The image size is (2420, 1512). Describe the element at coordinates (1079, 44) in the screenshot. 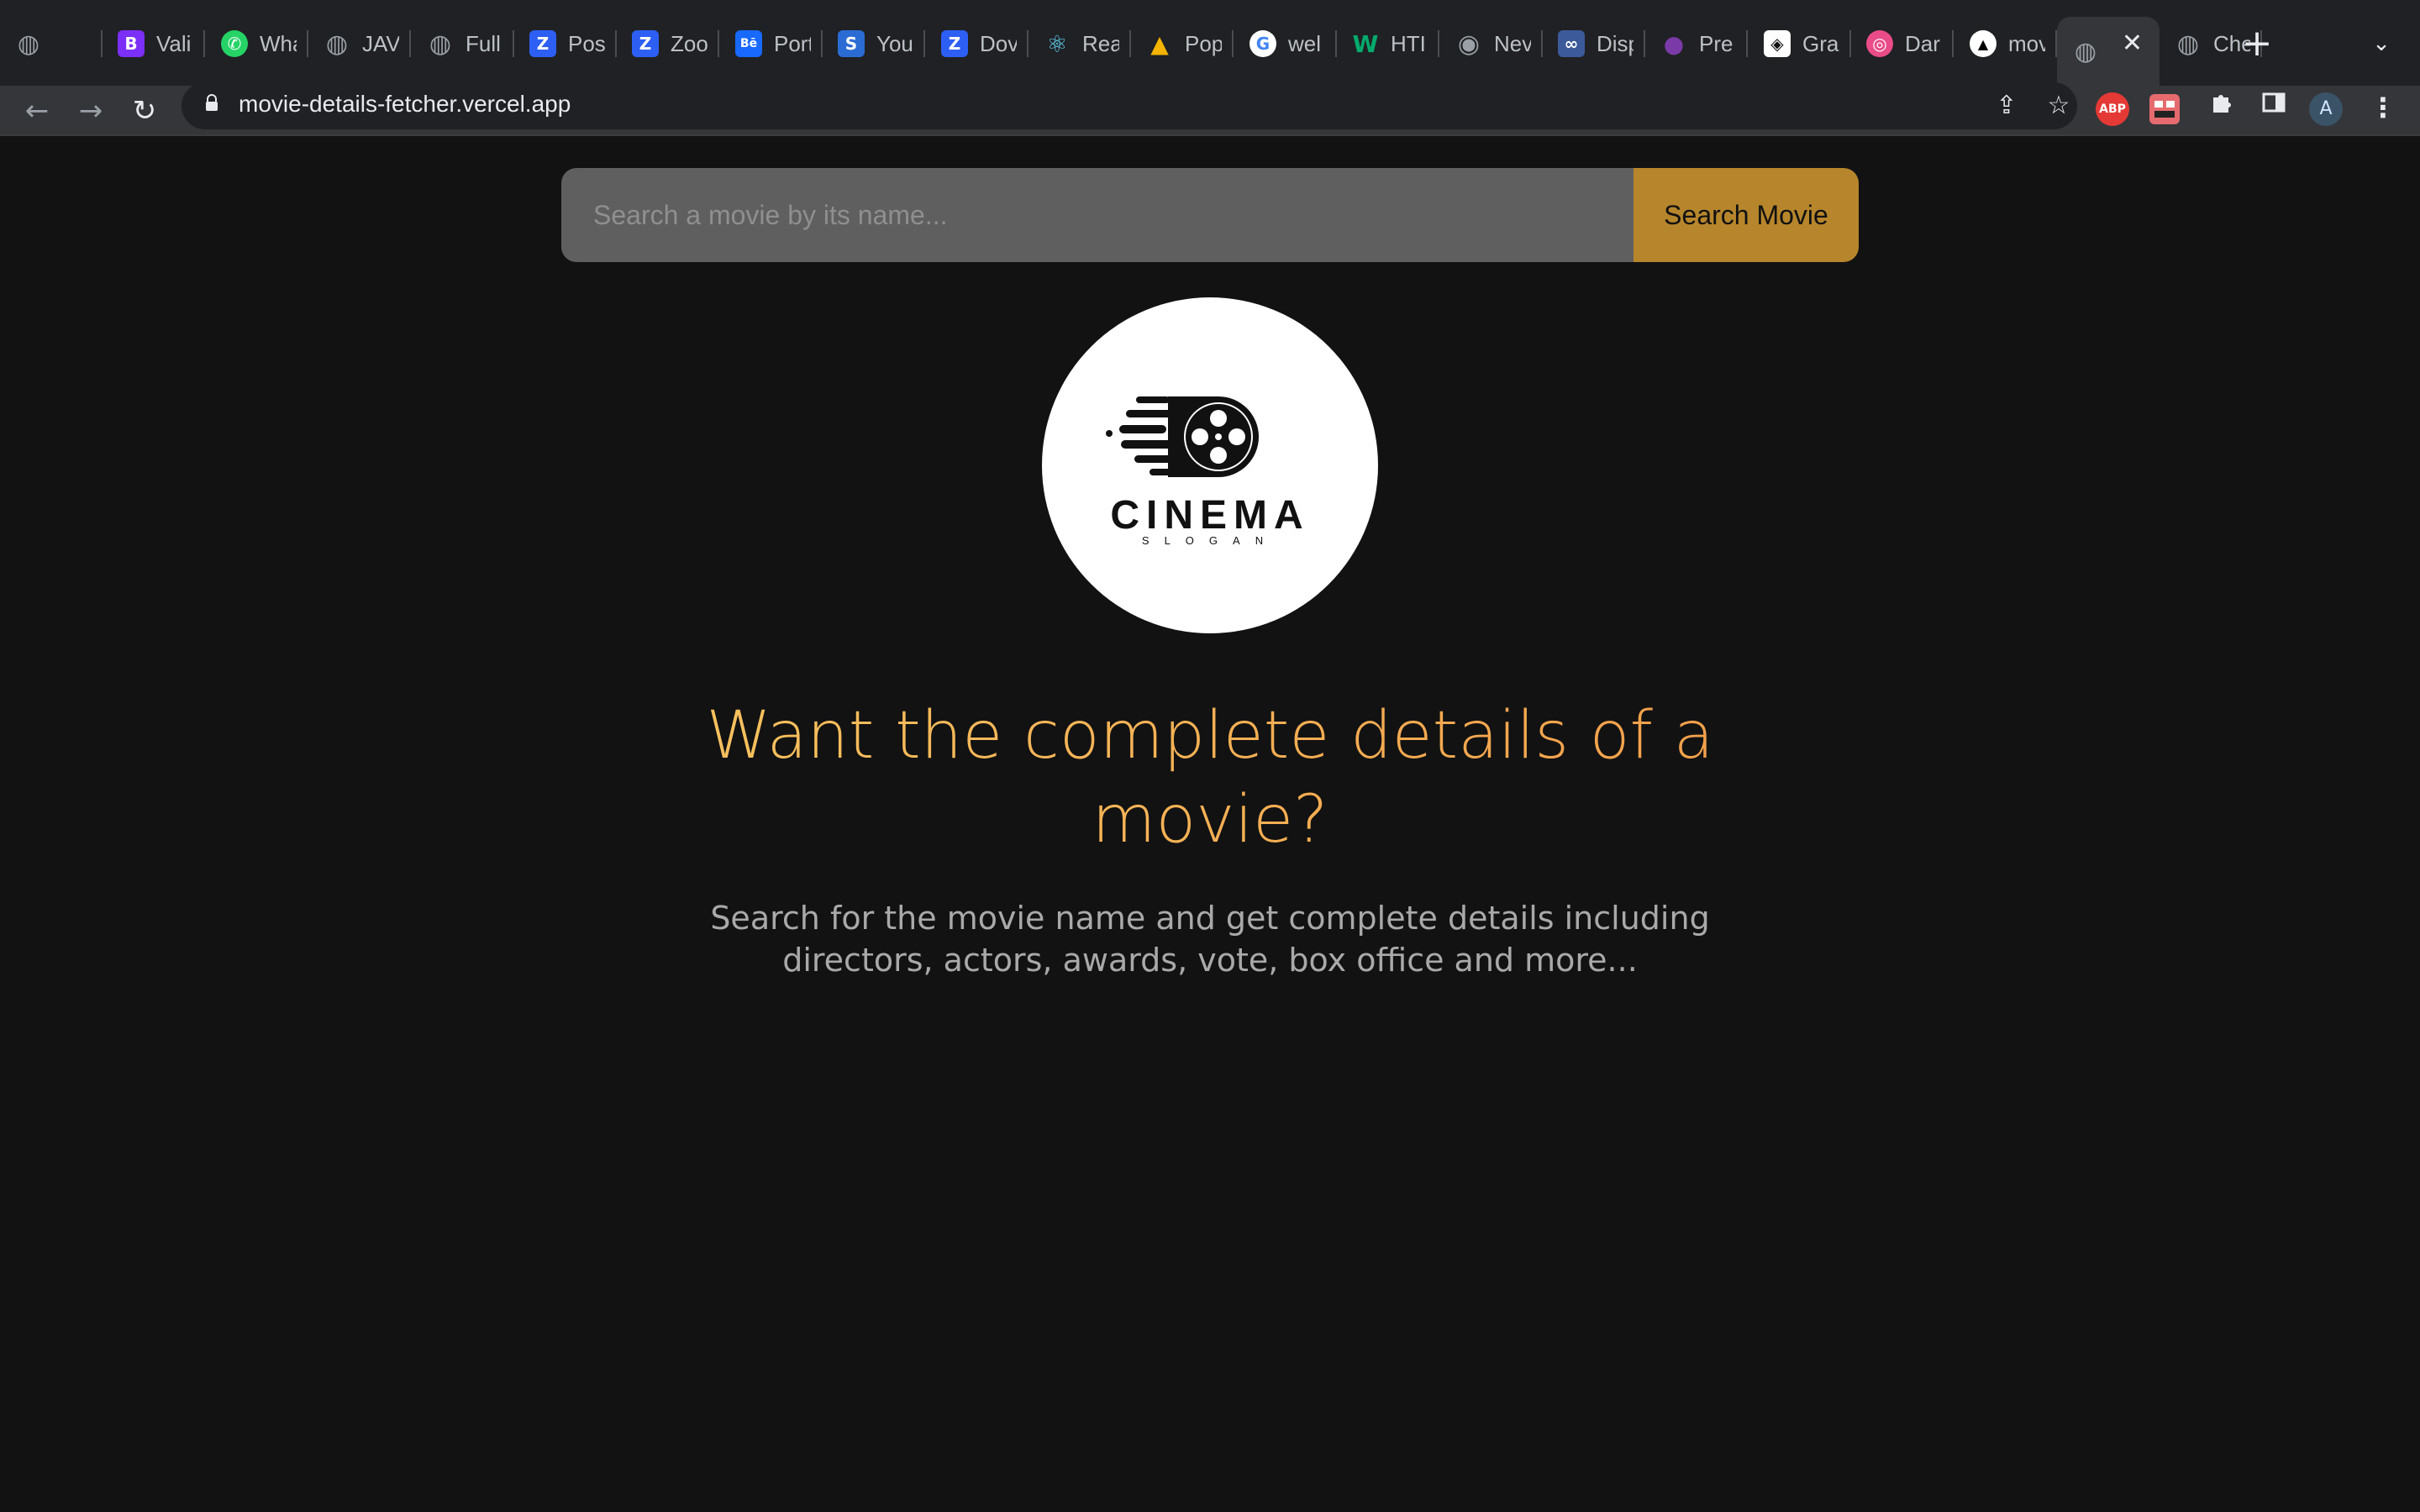

I see `browser-tab: ⚛ Rea` at that location.